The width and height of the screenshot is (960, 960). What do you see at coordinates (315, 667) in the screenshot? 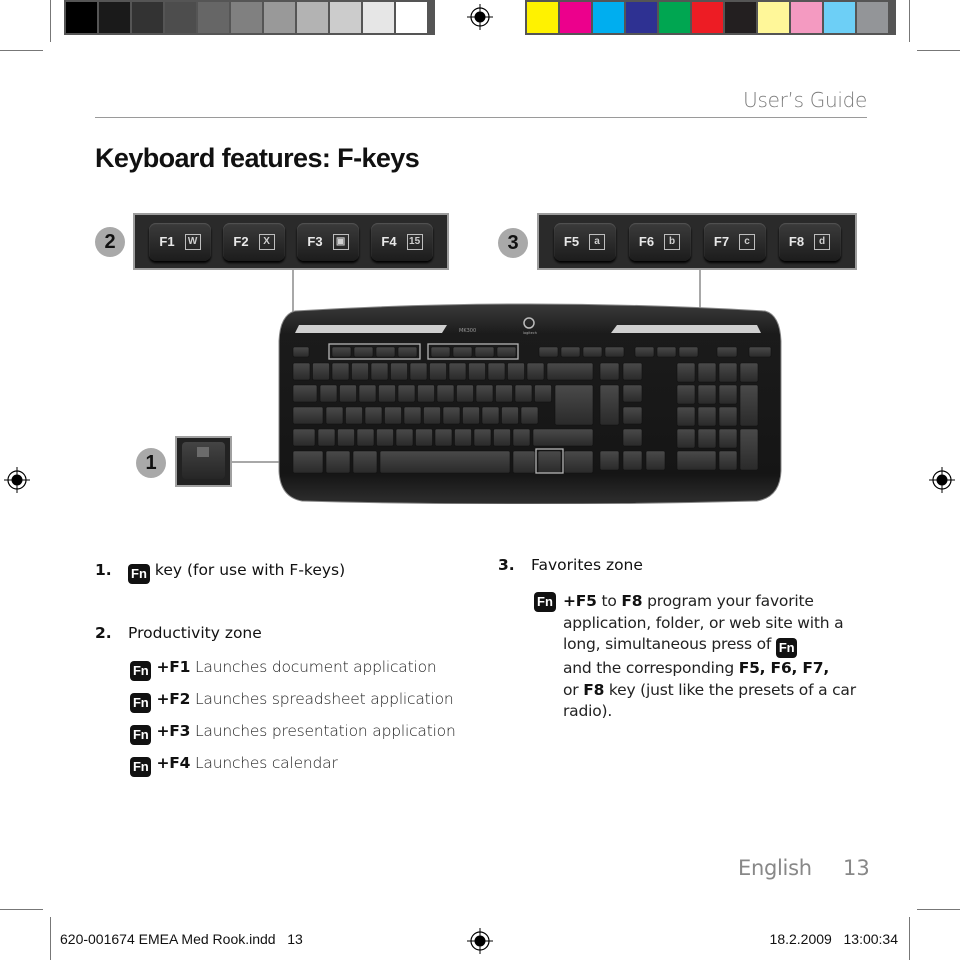
I see `combo-description: Launches document application` at bounding box center [315, 667].